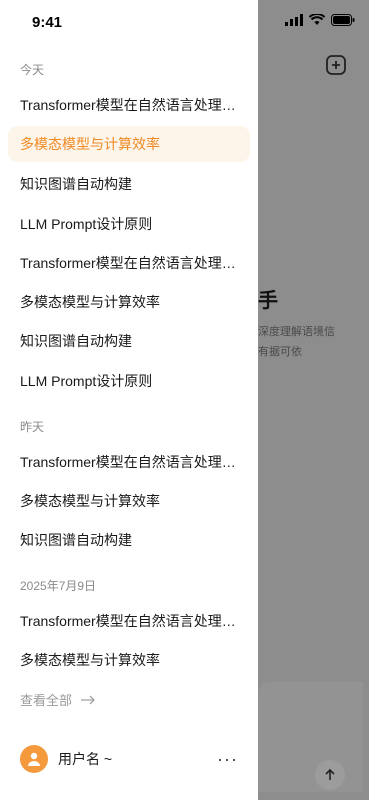  I want to click on avatar, so click(34, 759).